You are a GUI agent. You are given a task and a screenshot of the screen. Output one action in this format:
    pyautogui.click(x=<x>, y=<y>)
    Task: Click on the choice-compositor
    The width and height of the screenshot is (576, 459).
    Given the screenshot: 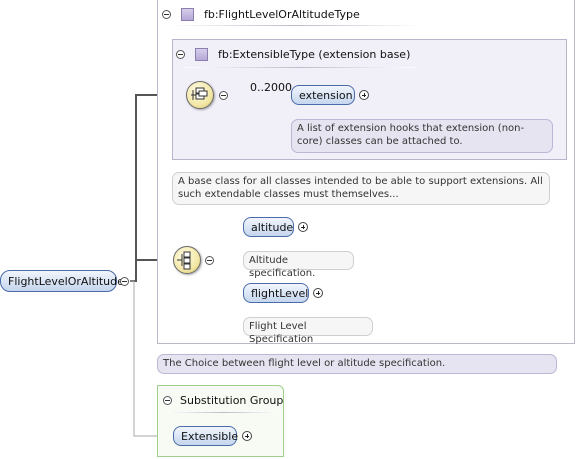 What is the action you would take?
    pyautogui.click(x=187, y=260)
    